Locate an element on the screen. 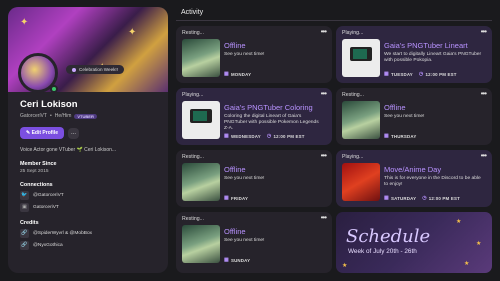 This screenshot has height=281, width=500. connection-twitch: ▣ GatorceriVT is located at coordinates (89, 207).